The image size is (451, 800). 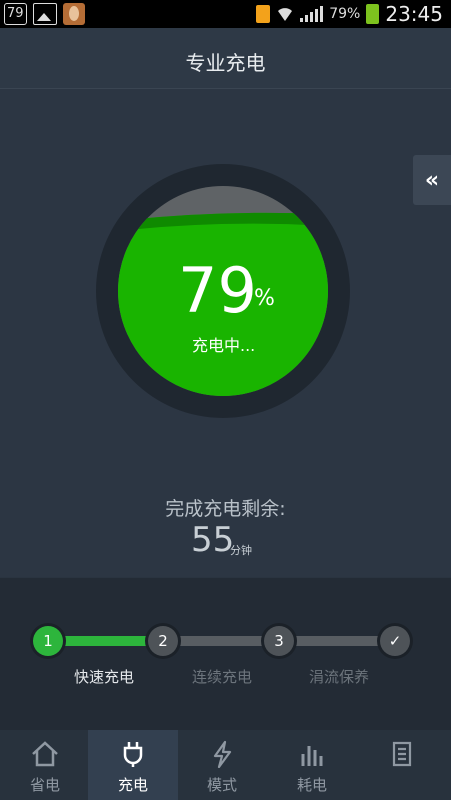 What do you see at coordinates (311, 785) in the screenshot?
I see `tab-label: 耗电` at bounding box center [311, 785].